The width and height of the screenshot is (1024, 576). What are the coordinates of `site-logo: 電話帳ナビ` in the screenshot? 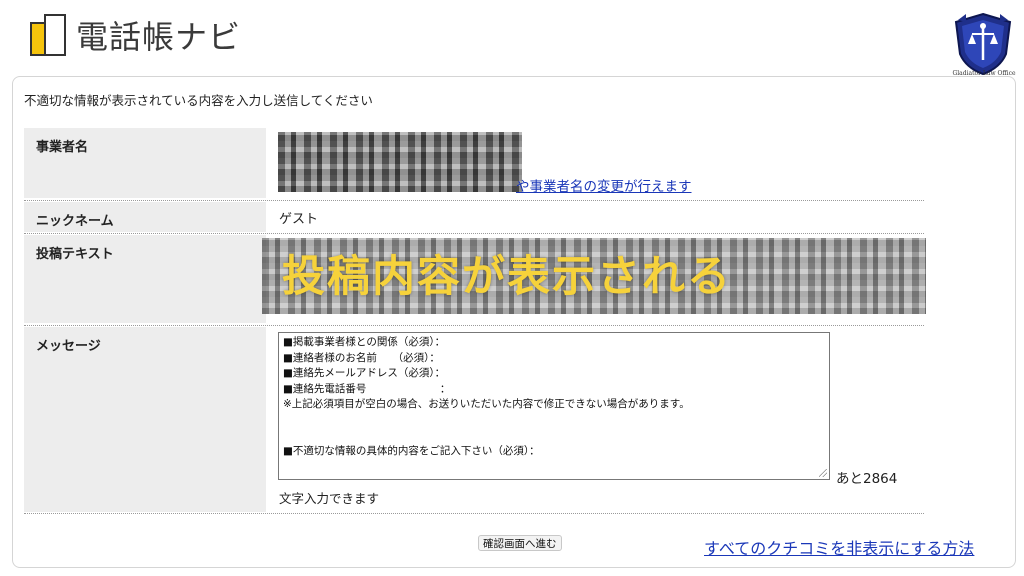 It's located at (135, 35).